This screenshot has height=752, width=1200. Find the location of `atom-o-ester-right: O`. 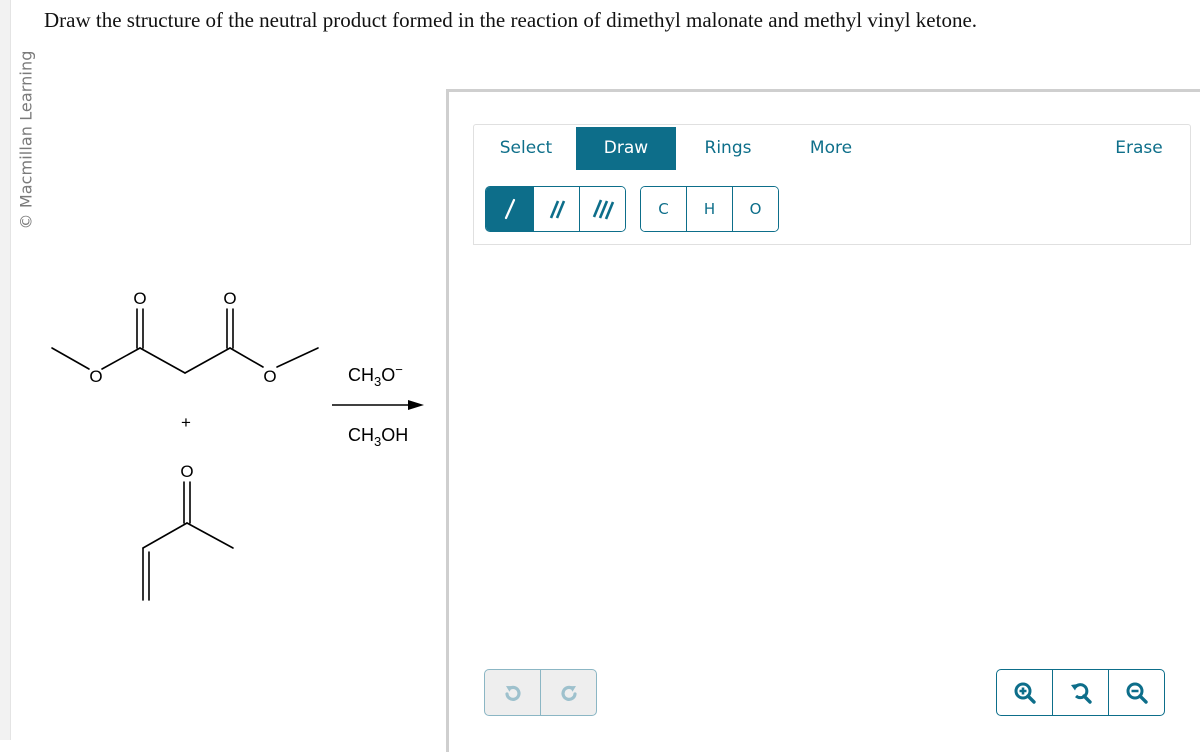

atom-o-ester-right: O is located at coordinates (269, 376).